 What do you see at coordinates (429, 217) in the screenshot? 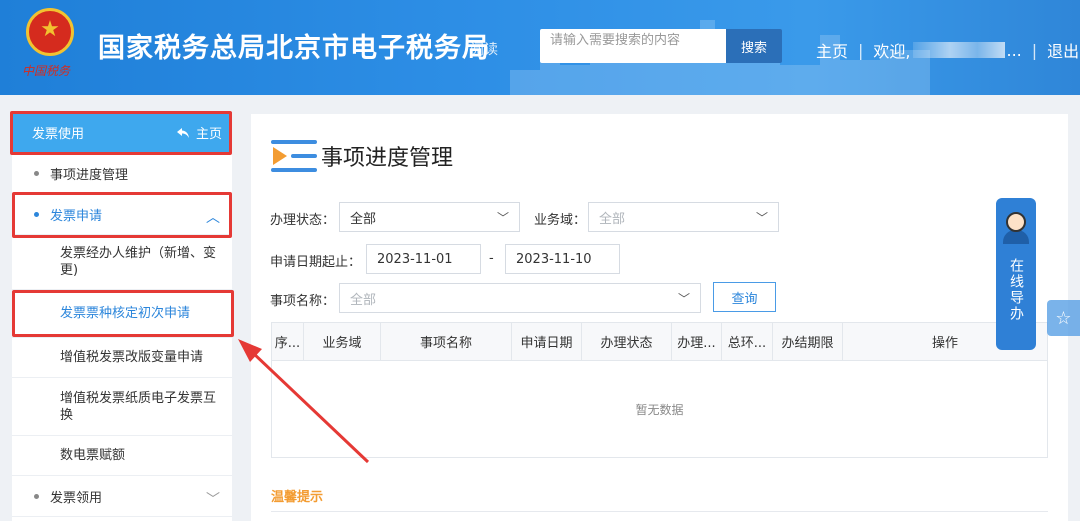
I see `status-select: 全部 ﹀` at bounding box center [429, 217].